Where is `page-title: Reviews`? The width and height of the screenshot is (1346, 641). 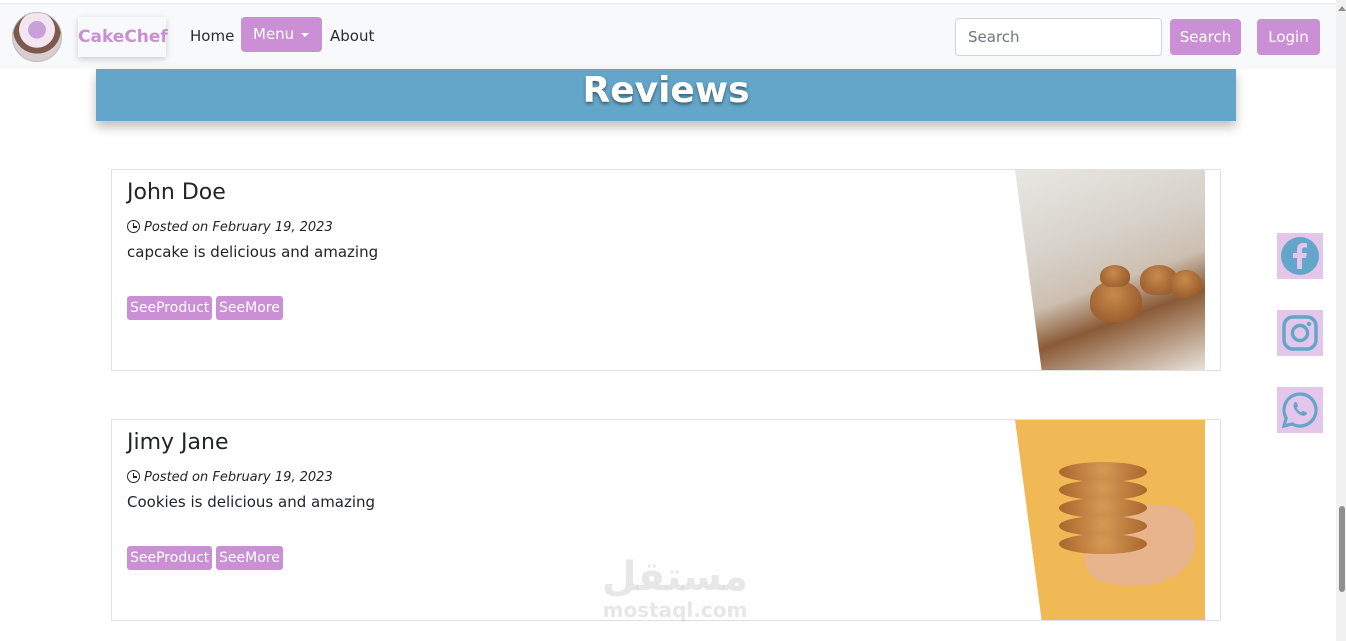 page-title: Reviews is located at coordinates (666, 90).